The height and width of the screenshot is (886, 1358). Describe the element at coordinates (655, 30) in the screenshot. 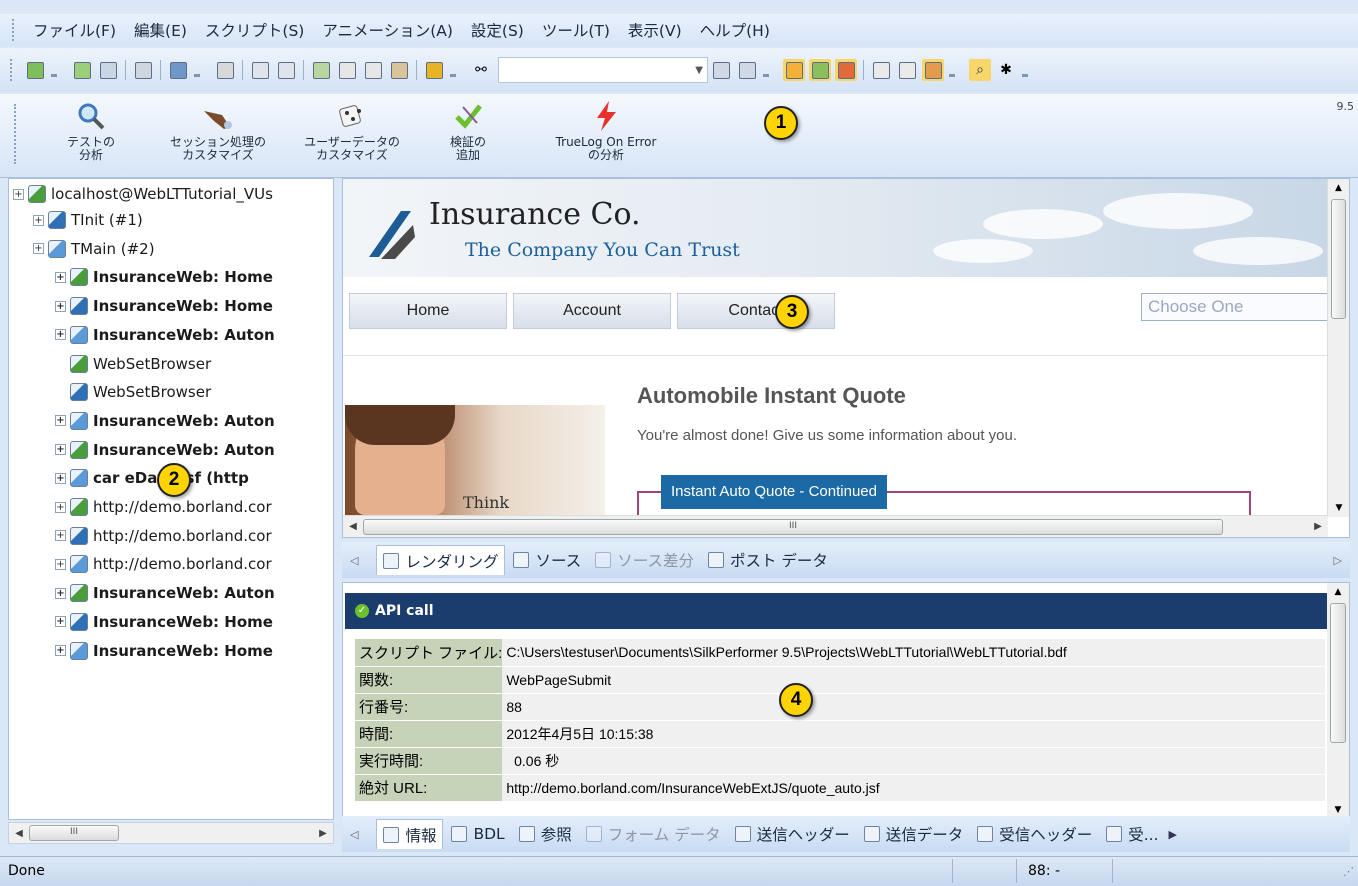

I see `menu-view: 表示(V)` at that location.